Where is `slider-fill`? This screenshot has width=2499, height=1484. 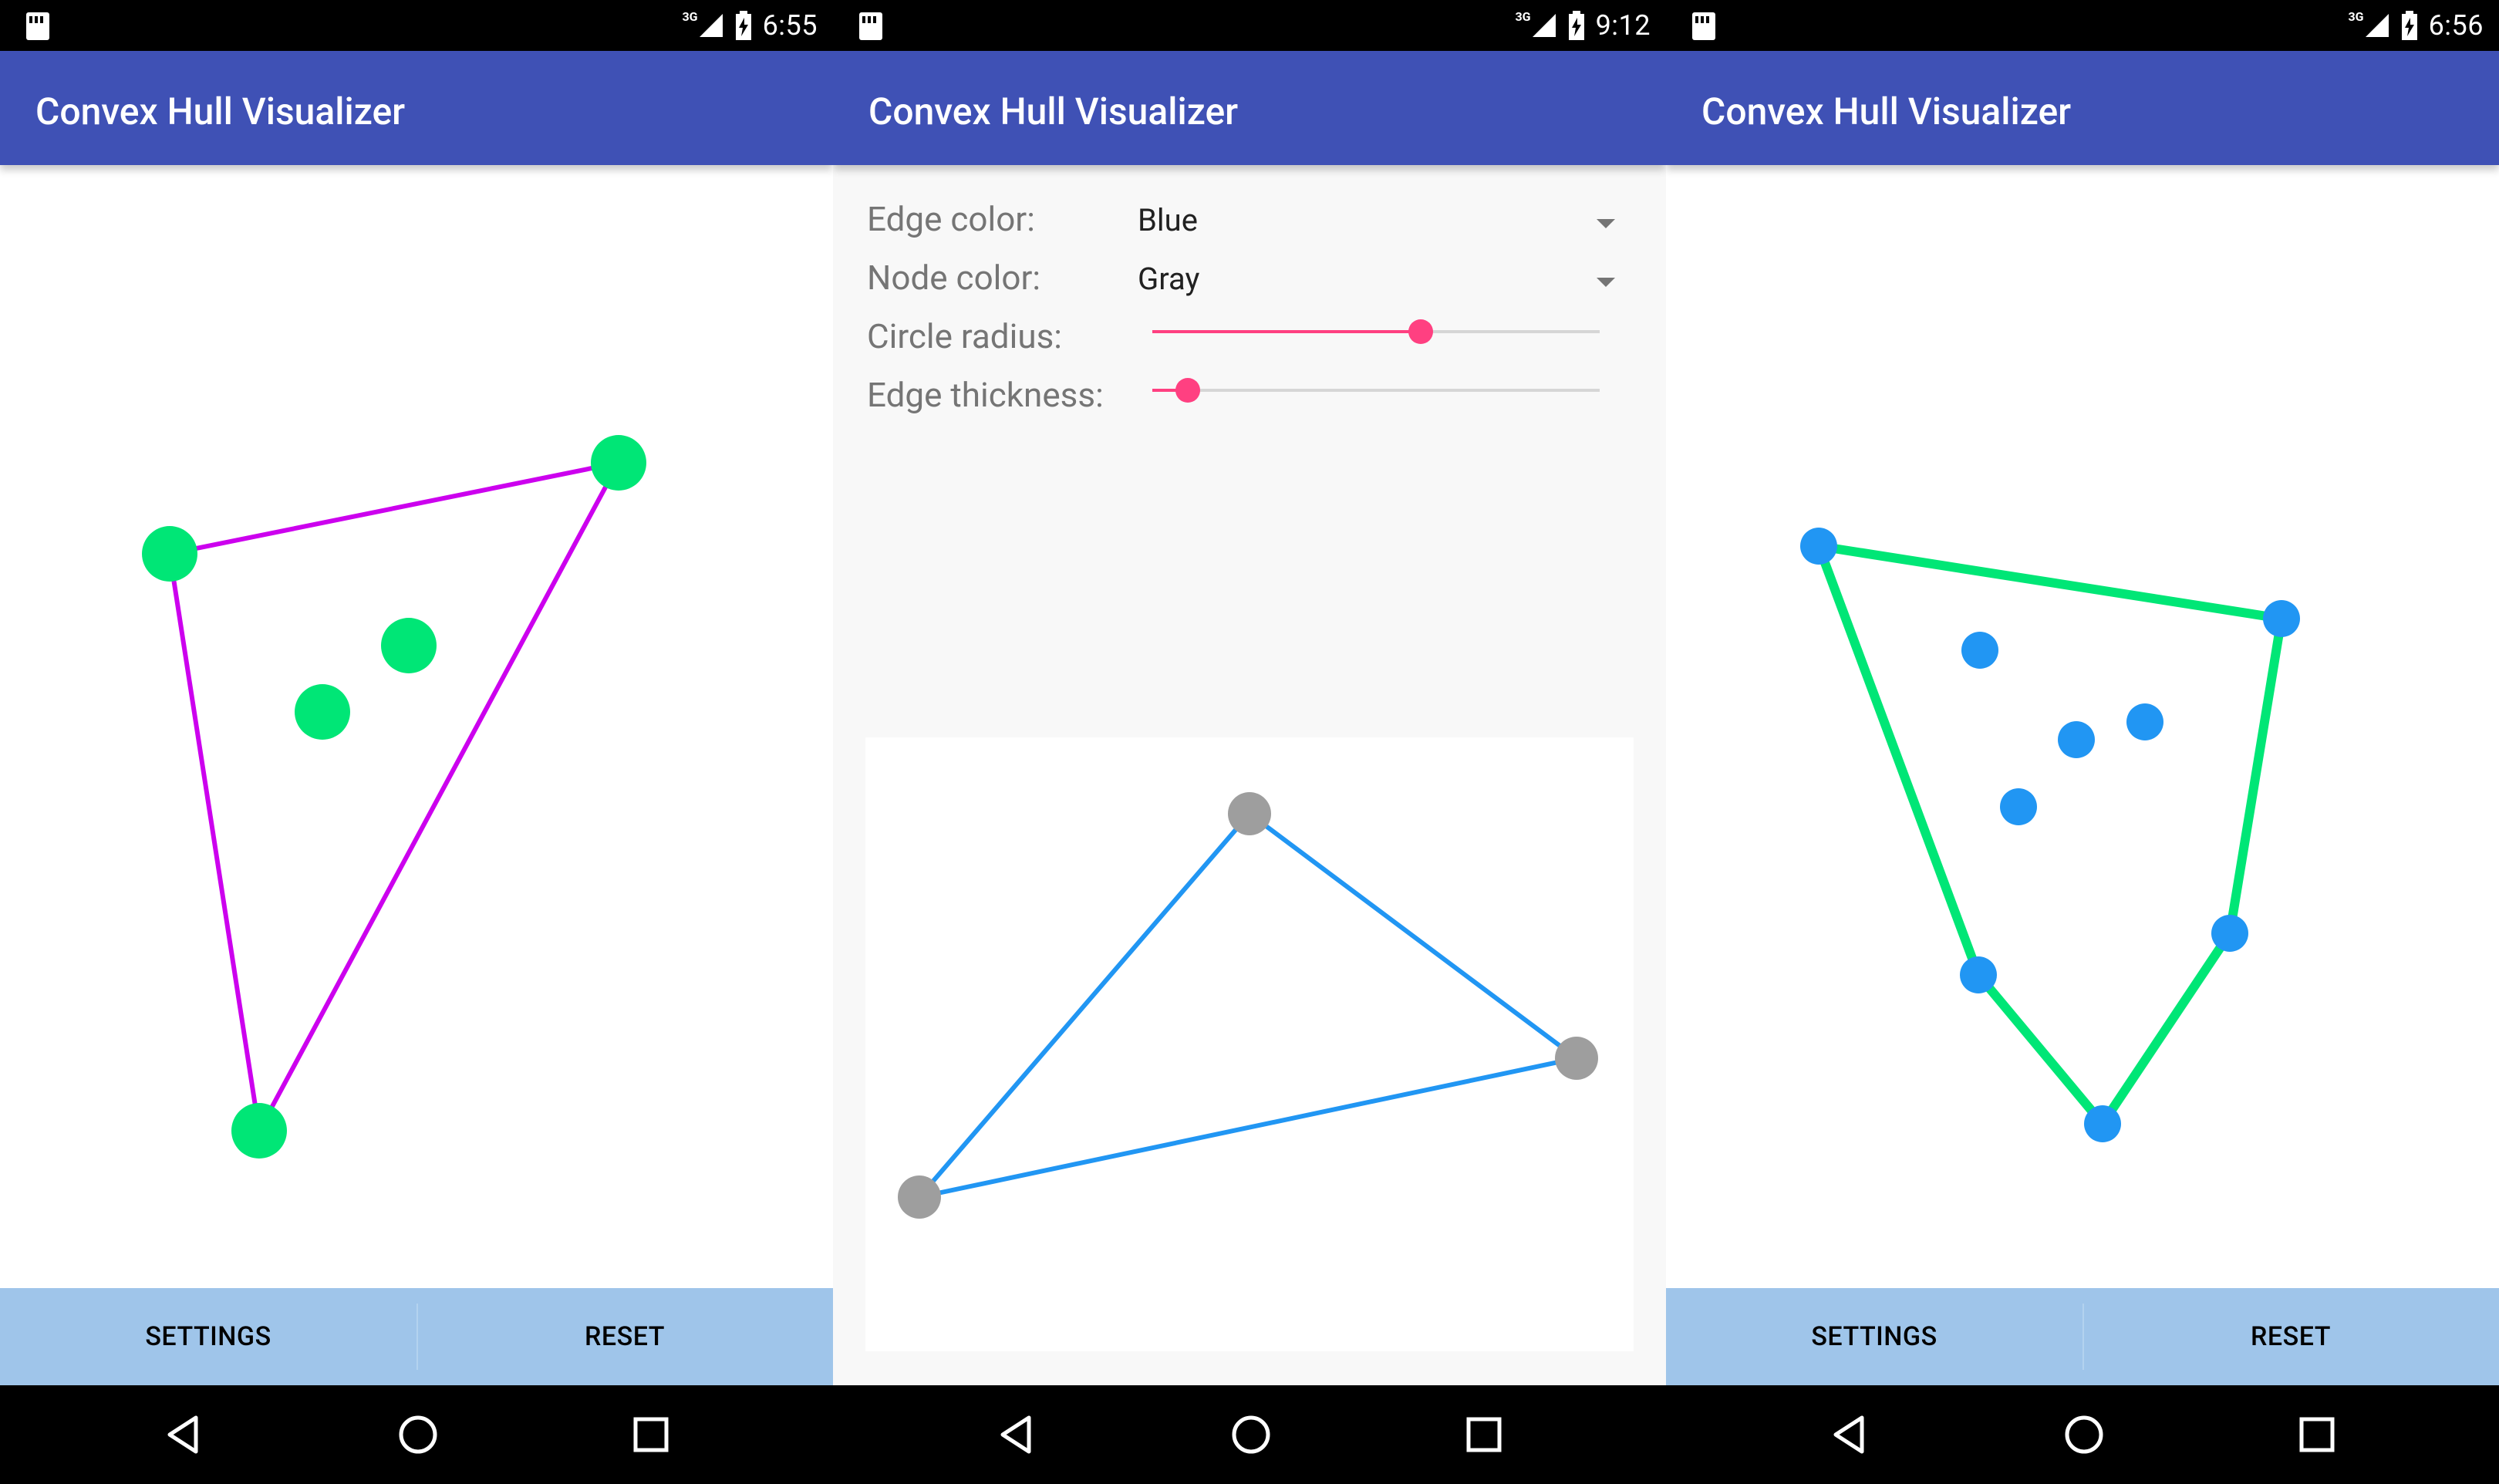 slider-fill is located at coordinates (1286, 331).